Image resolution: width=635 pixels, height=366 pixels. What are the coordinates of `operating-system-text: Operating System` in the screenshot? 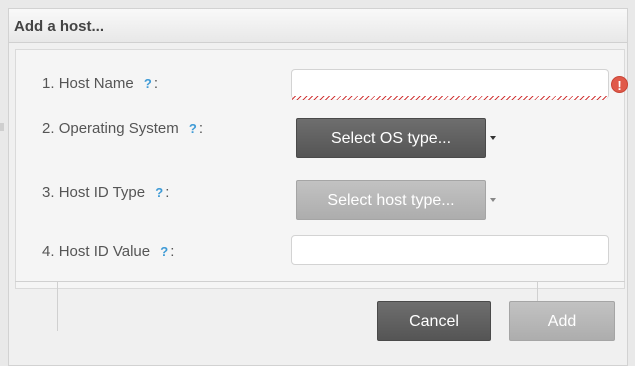 It's located at (118, 128).